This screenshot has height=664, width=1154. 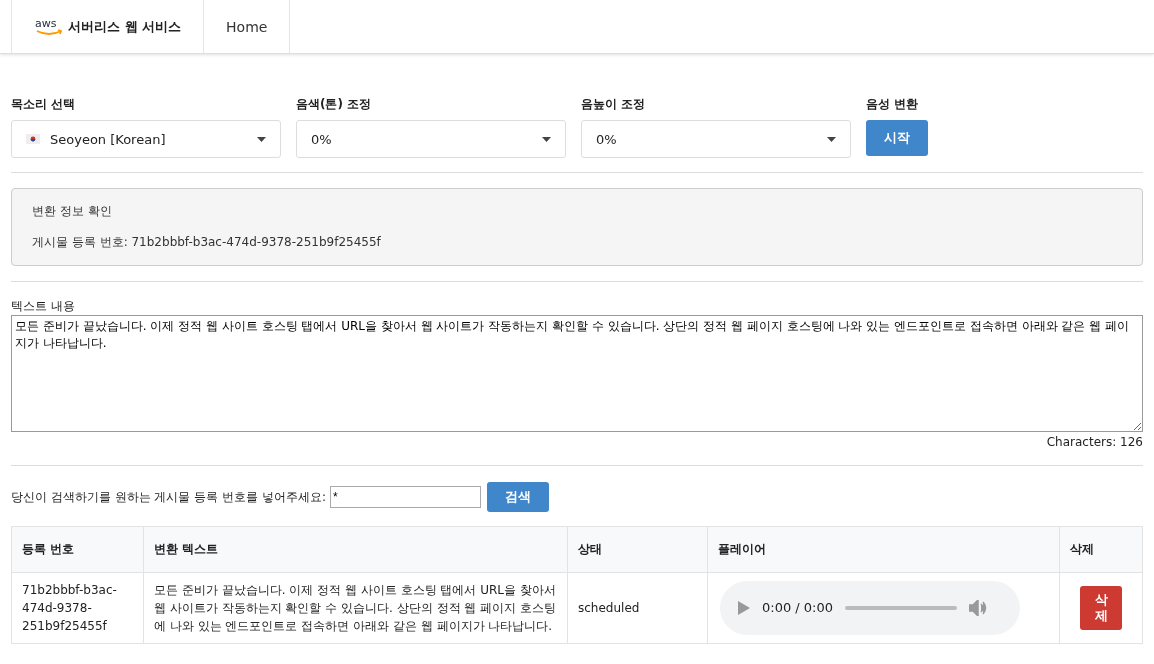 What do you see at coordinates (334, 104) in the screenshot?
I see `field-label: 음색(톤) 조정` at bounding box center [334, 104].